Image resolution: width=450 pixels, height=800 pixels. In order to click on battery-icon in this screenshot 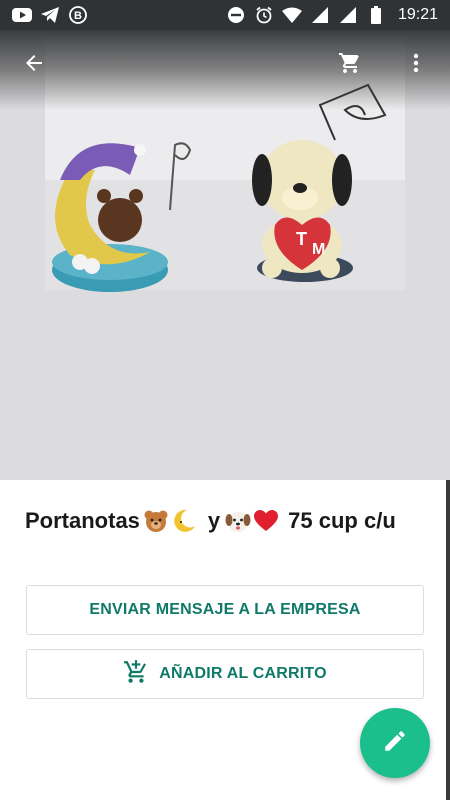, I will do `click(376, 15)`.